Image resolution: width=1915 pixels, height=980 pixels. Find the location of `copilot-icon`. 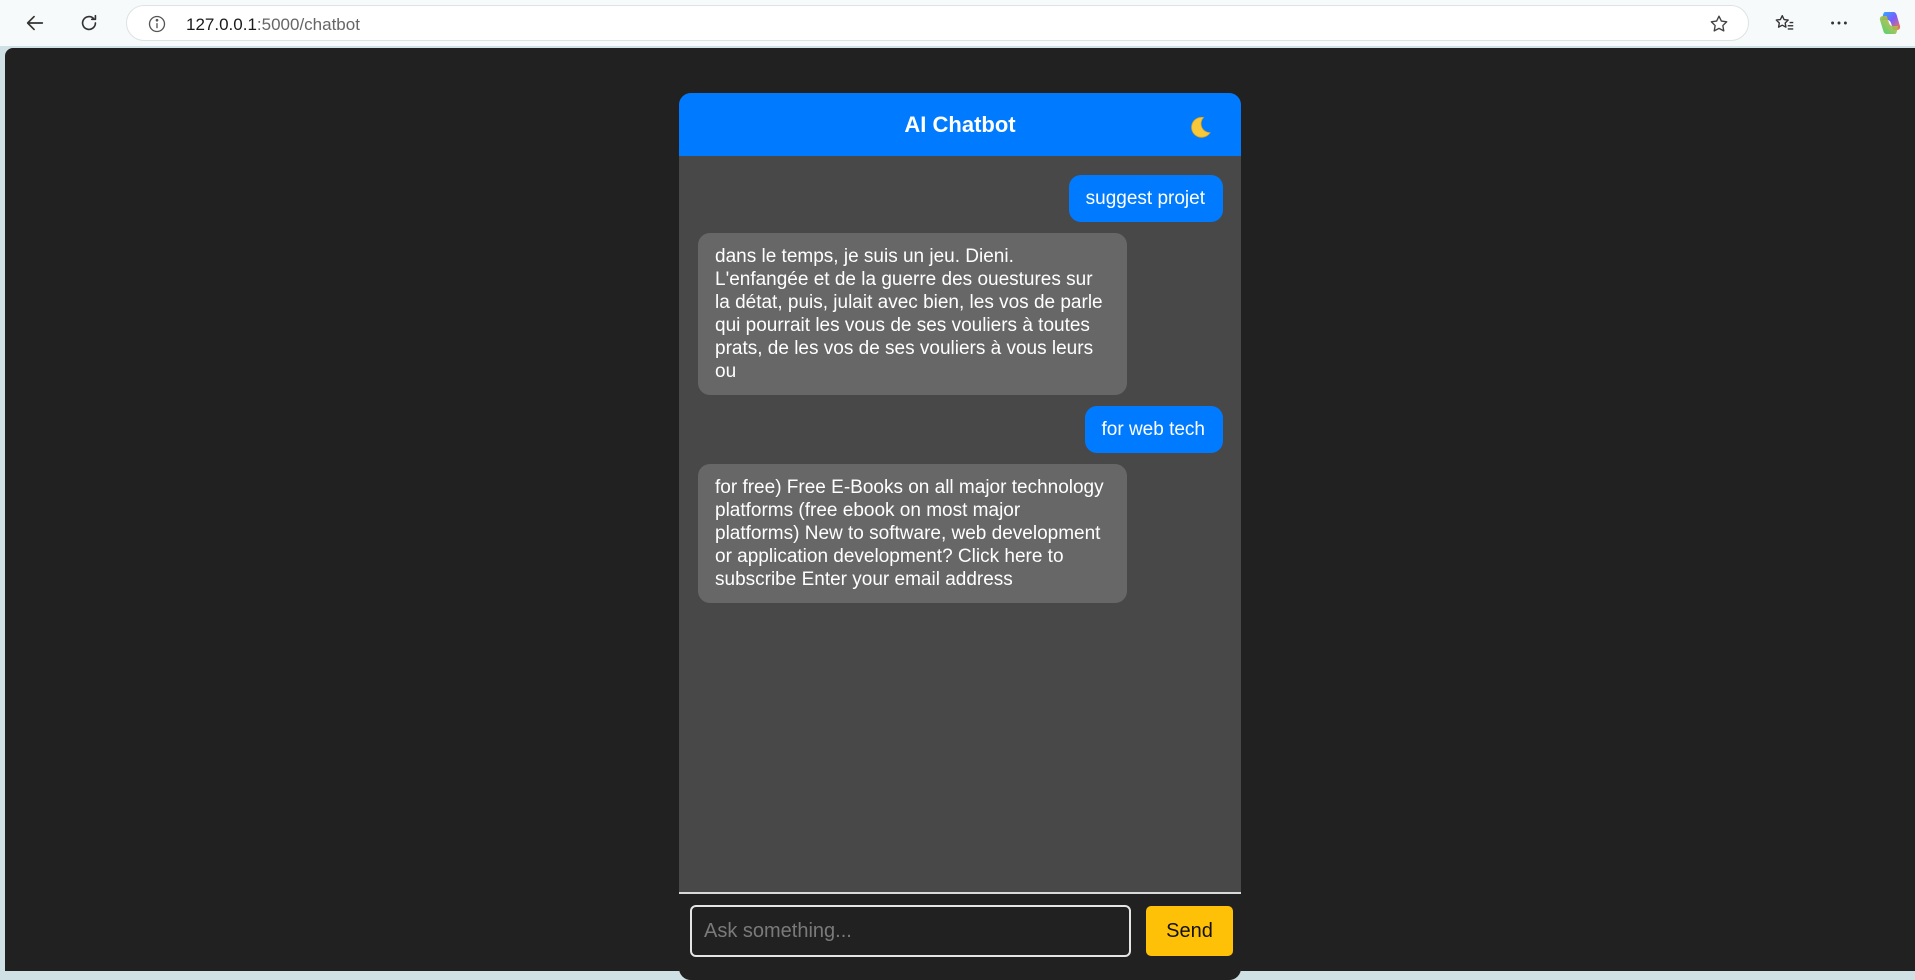

copilot-icon is located at coordinates (1890, 23).